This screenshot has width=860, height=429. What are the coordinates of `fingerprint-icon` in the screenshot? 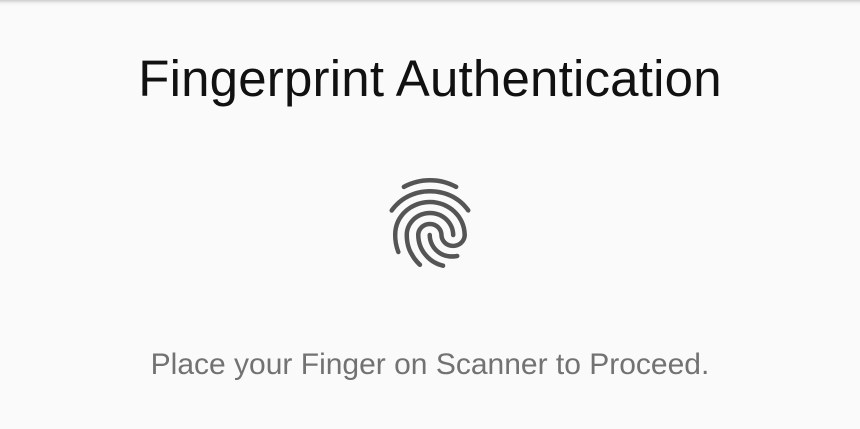 It's located at (430, 223).